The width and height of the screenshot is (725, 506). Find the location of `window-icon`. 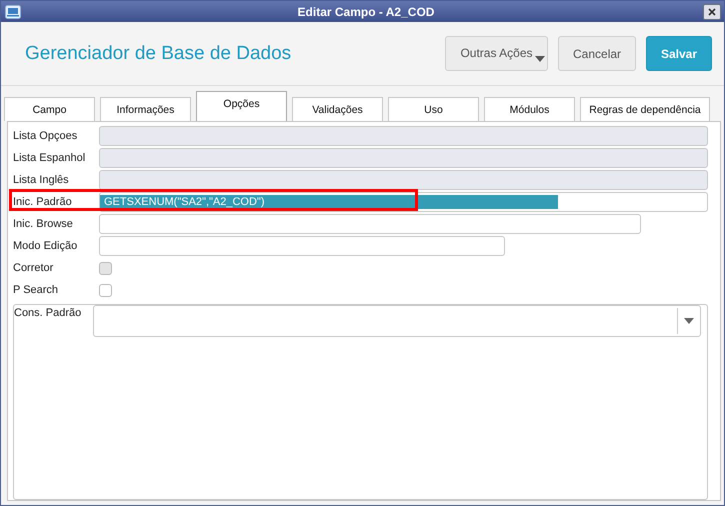

window-icon is located at coordinates (13, 11).